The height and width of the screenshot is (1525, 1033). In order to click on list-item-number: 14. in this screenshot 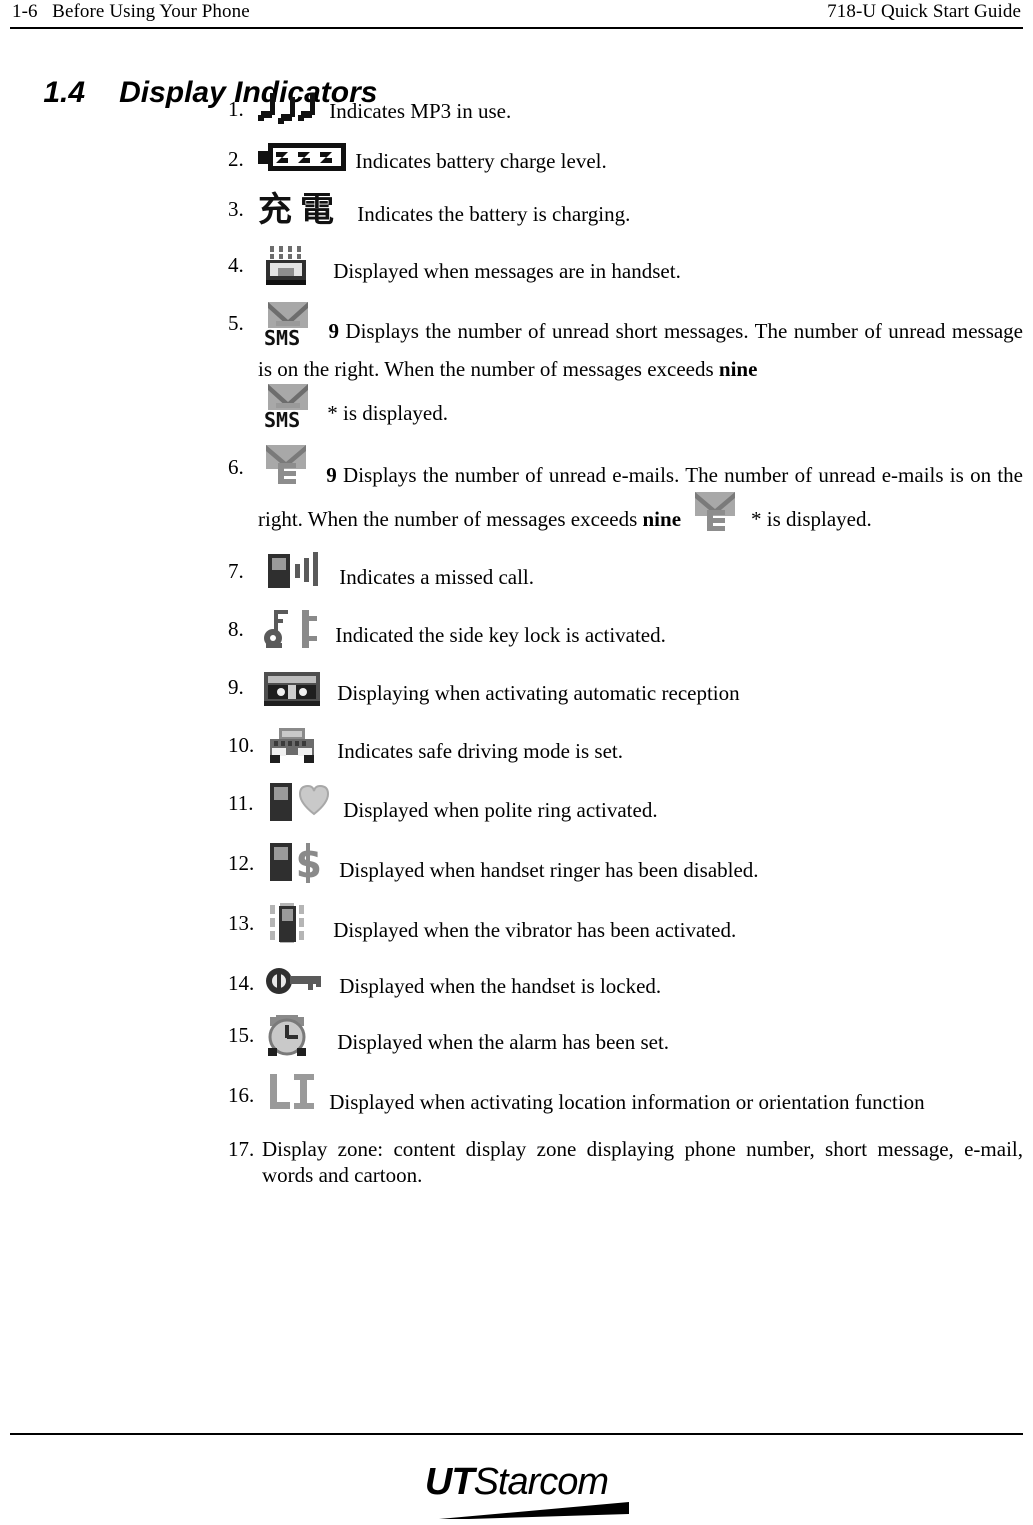, I will do `click(241, 983)`.